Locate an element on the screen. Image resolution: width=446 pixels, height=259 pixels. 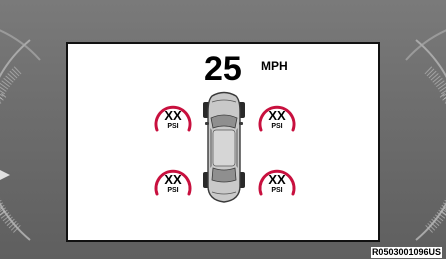
speed-readout: 25 MPH is located at coordinates (223, 69).